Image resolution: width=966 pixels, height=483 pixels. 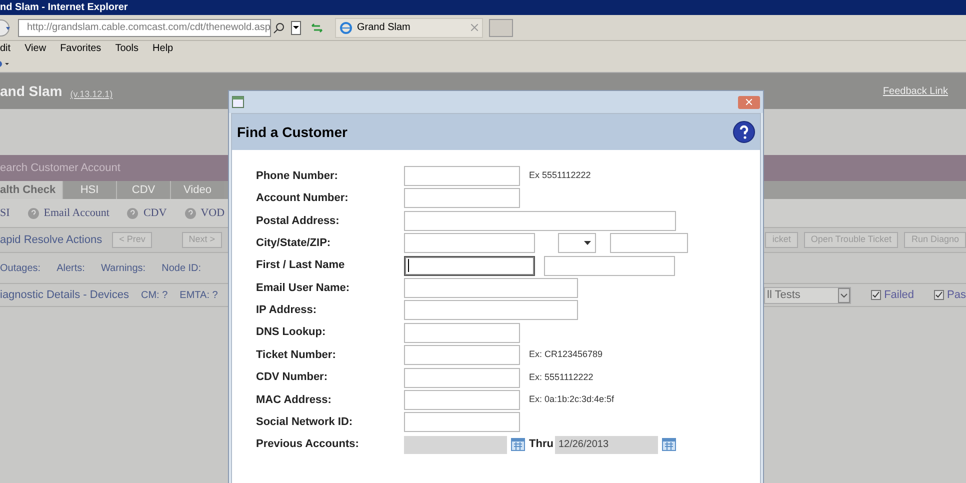 I want to click on status-label: Alerts:, so click(x=70, y=269).